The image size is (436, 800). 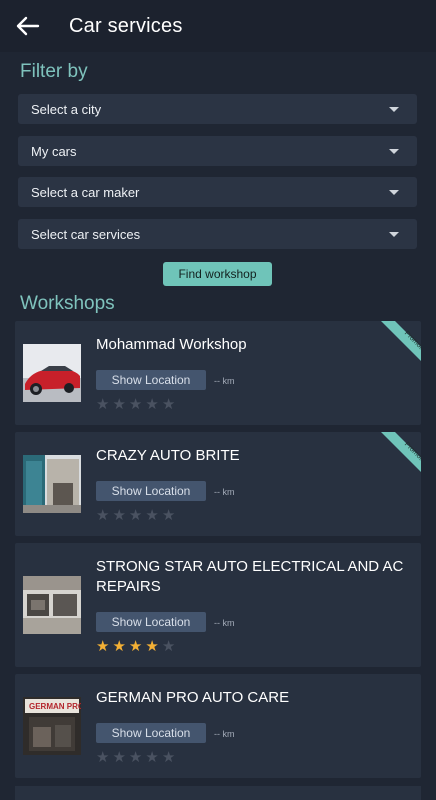 What do you see at coordinates (66, 109) in the screenshot?
I see `city-select-label: Select a city` at bounding box center [66, 109].